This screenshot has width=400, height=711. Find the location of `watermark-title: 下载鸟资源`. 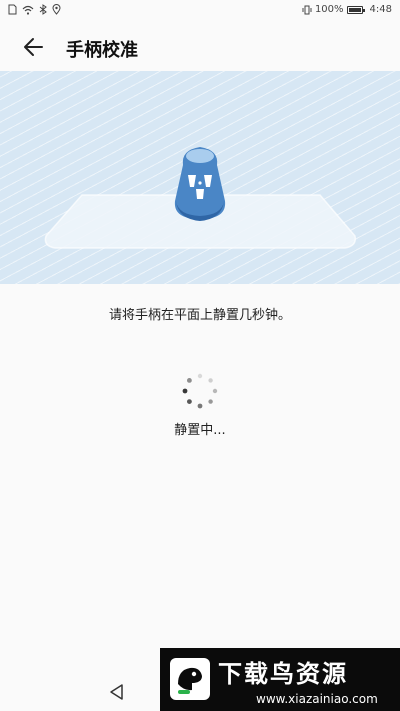

watermark-title: 下载鸟资源 is located at coordinates (283, 674).